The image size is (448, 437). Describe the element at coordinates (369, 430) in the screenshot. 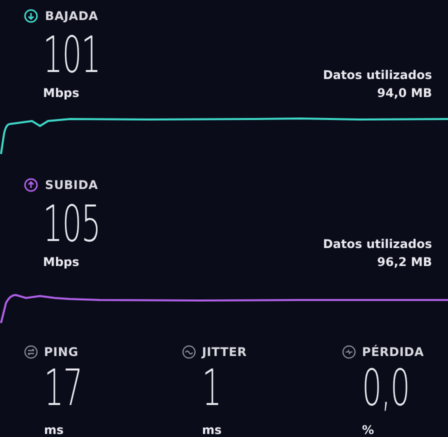

I see `metric-unit: %` at that location.